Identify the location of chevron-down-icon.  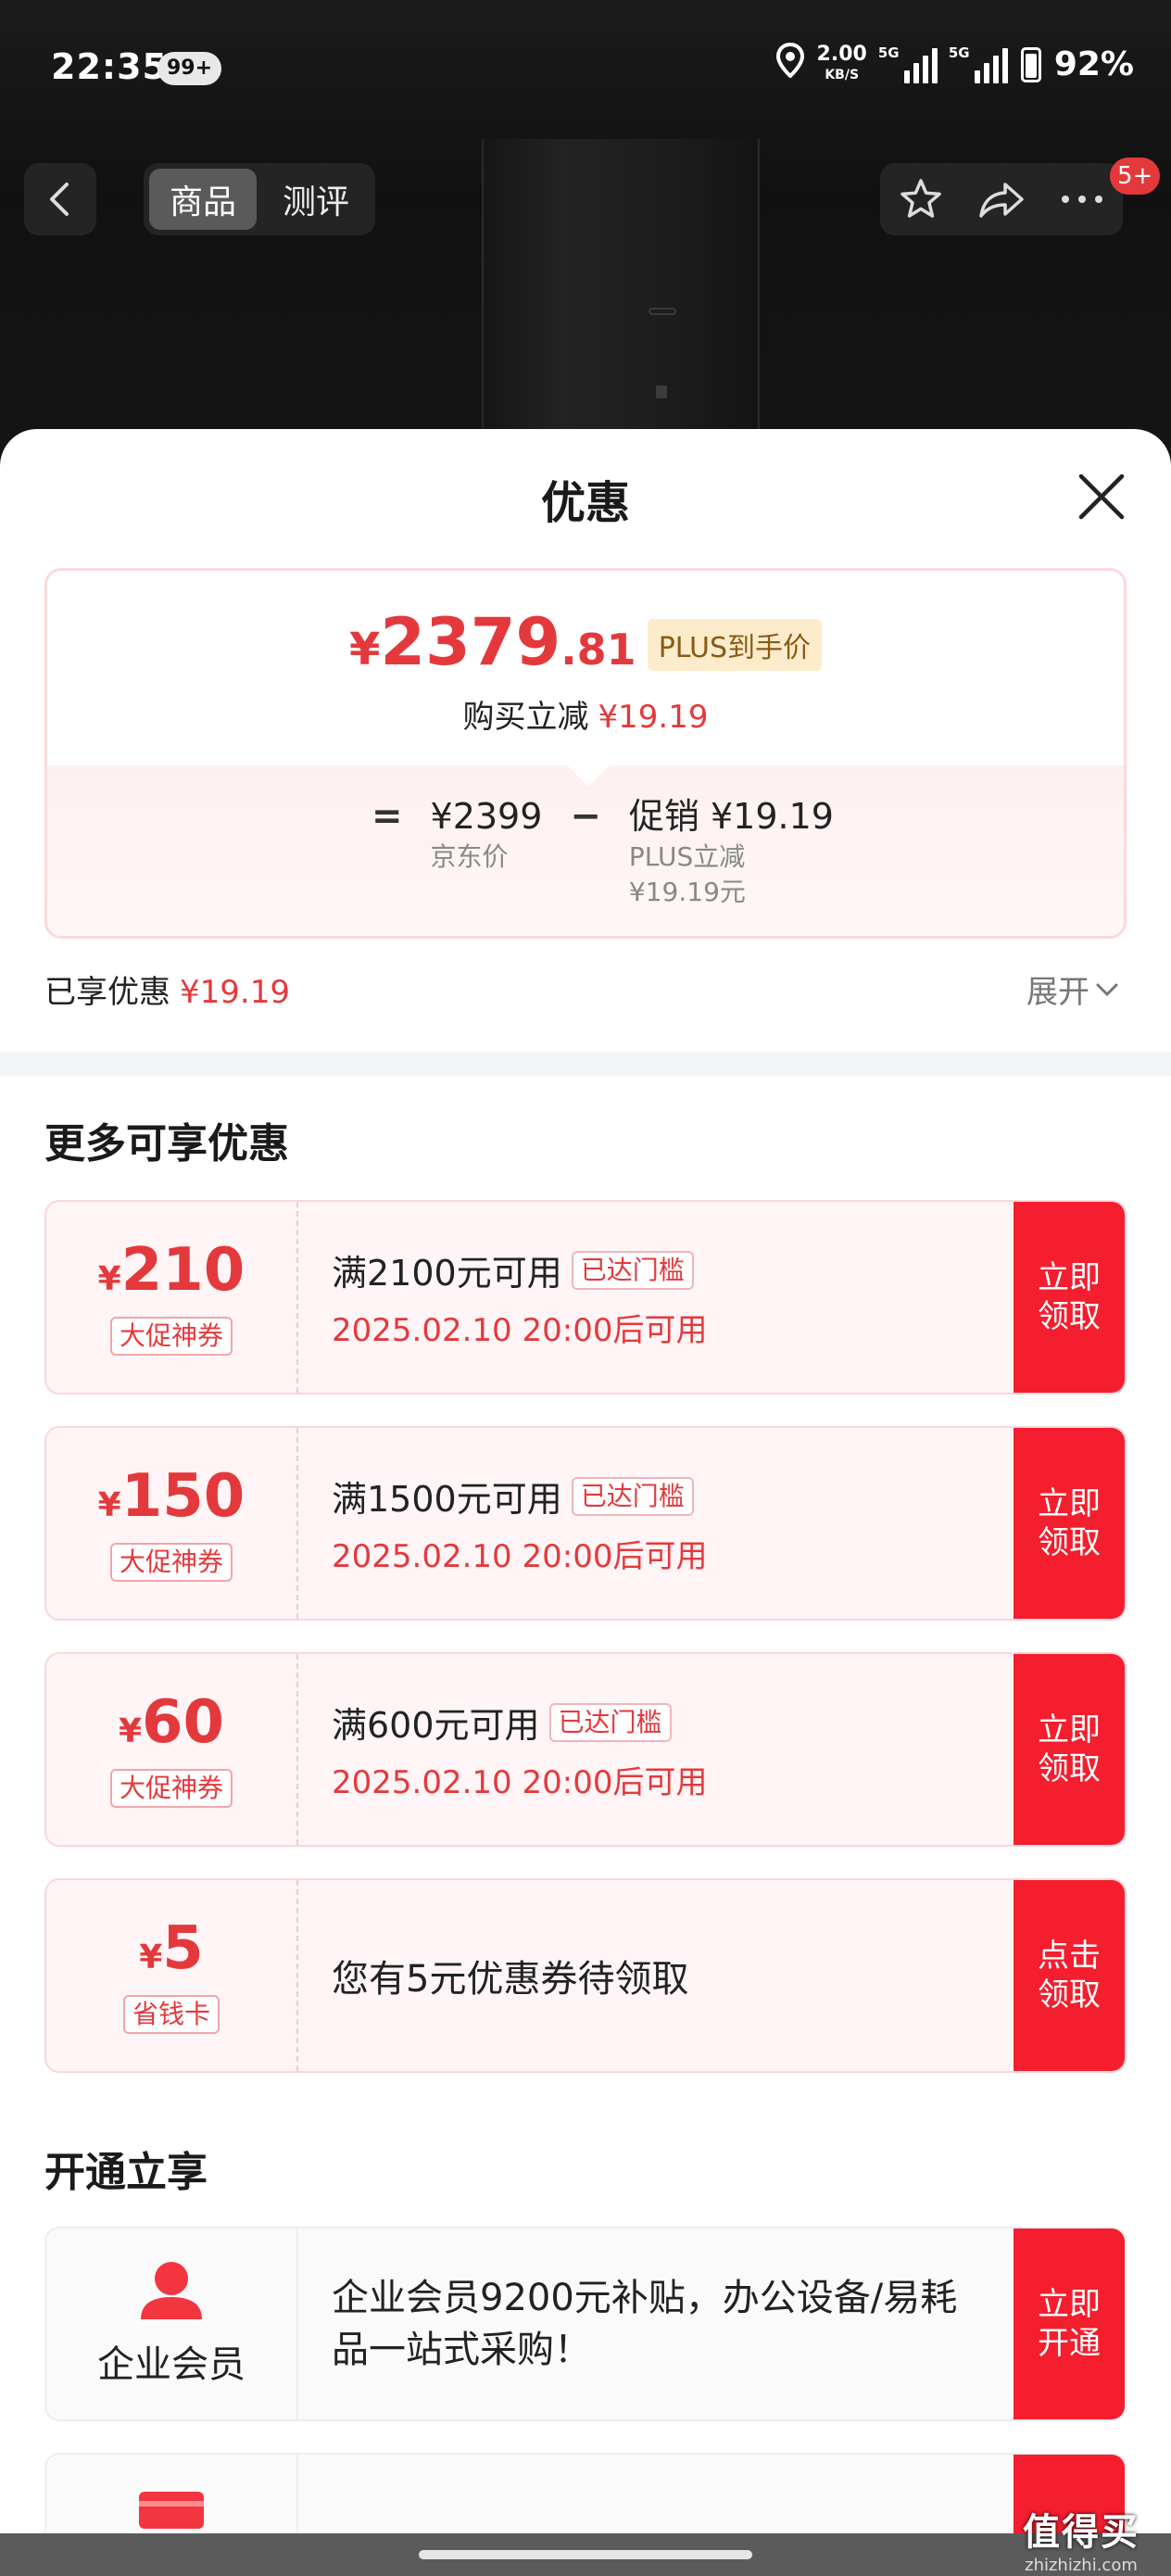
(1107, 989).